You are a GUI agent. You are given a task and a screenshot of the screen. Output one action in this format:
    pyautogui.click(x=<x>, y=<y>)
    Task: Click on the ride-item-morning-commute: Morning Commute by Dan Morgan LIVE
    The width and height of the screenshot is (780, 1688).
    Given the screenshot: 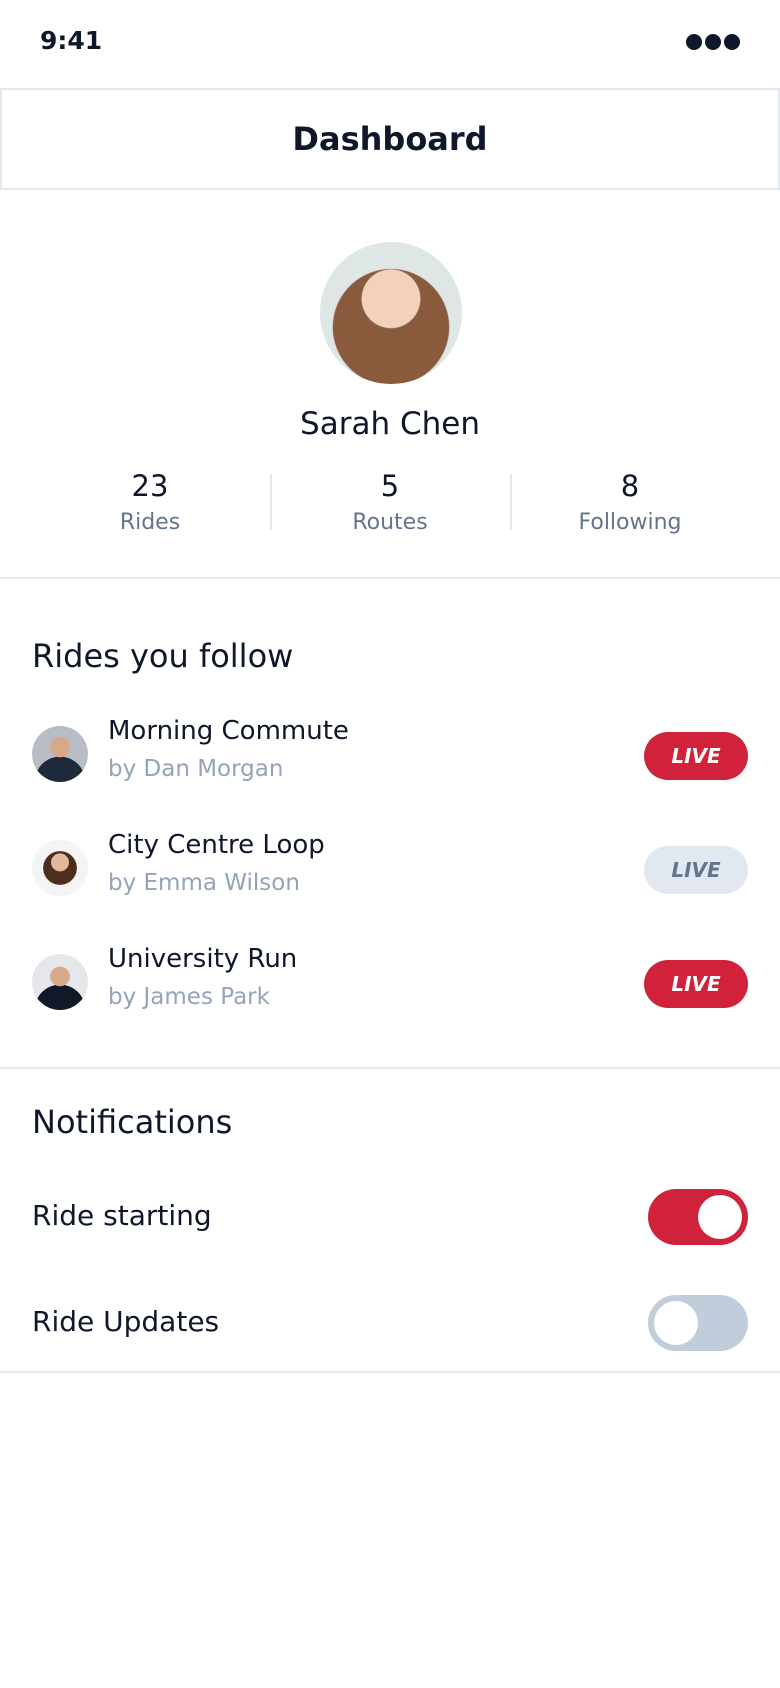 What is the action you would take?
    pyautogui.click(x=390, y=754)
    